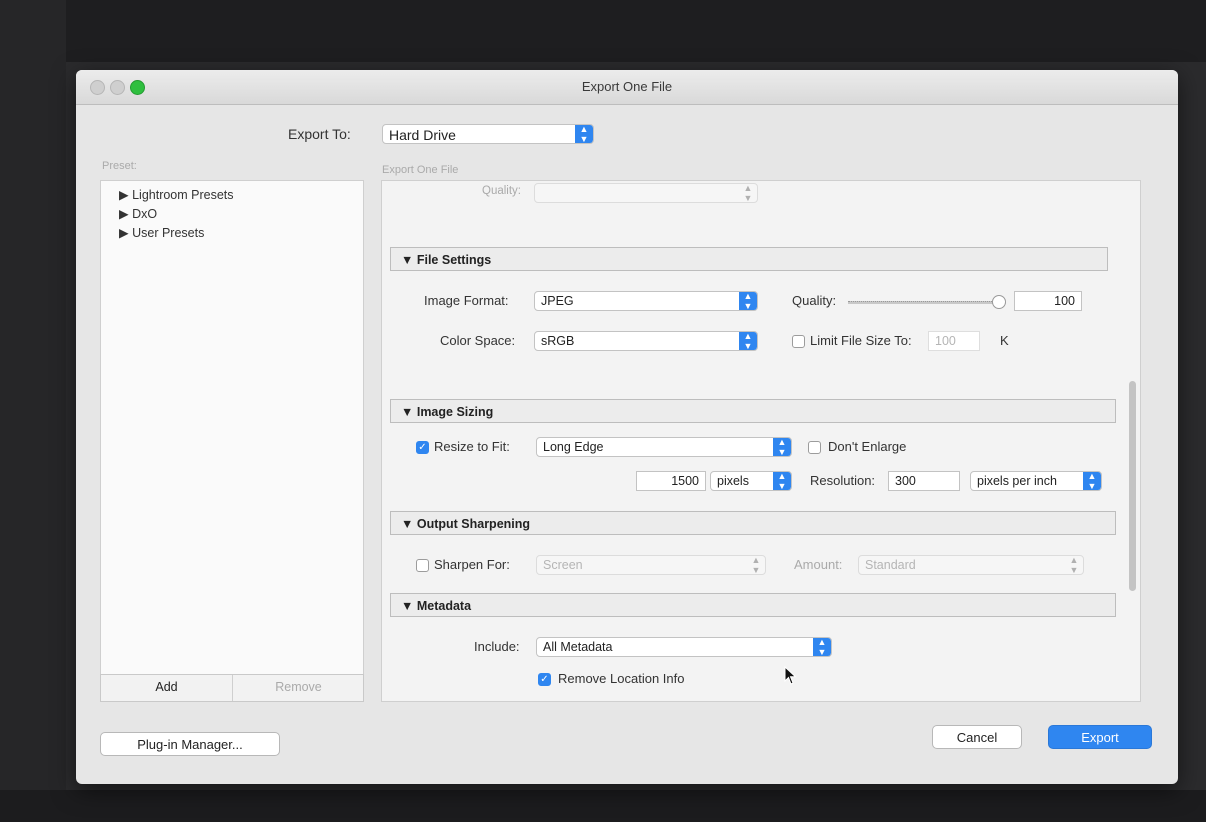 The width and height of the screenshot is (1206, 822). I want to click on quality-slider, so click(926, 302).